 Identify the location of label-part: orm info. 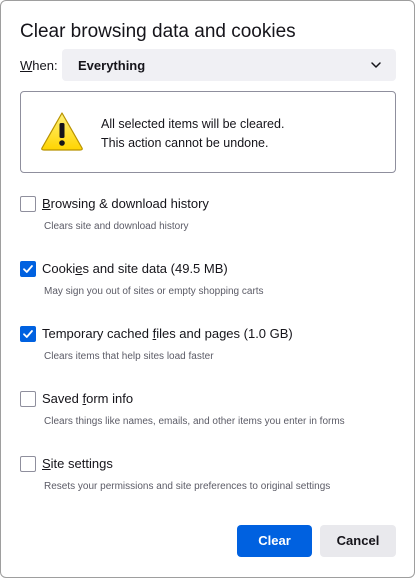
(110, 398).